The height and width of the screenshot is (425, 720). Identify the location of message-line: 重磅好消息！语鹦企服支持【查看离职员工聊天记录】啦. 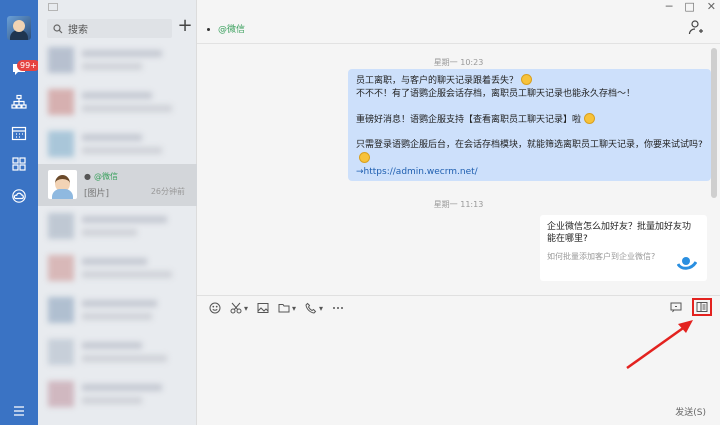
(469, 120).